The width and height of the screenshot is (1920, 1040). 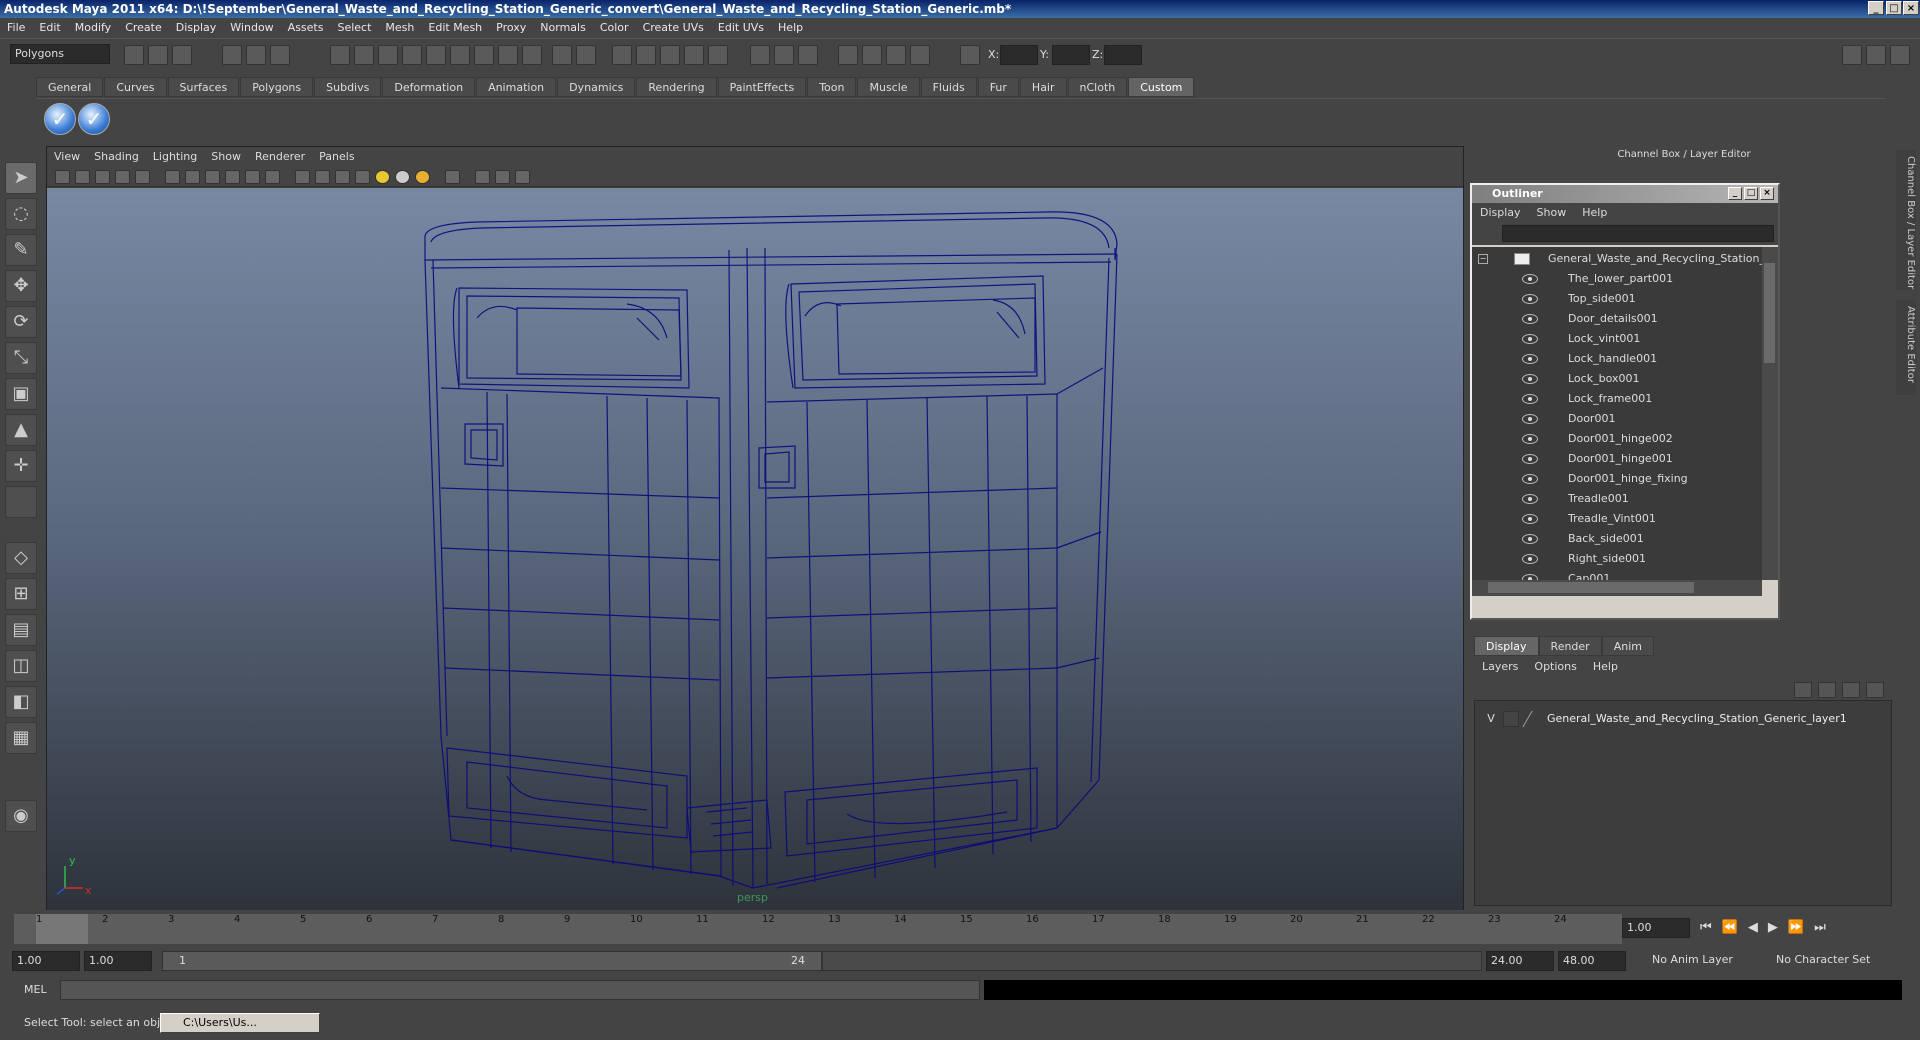 What do you see at coordinates (226, 157) in the screenshot?
I see `viewport-menu-show: Show` at bounding box center [226, 157].